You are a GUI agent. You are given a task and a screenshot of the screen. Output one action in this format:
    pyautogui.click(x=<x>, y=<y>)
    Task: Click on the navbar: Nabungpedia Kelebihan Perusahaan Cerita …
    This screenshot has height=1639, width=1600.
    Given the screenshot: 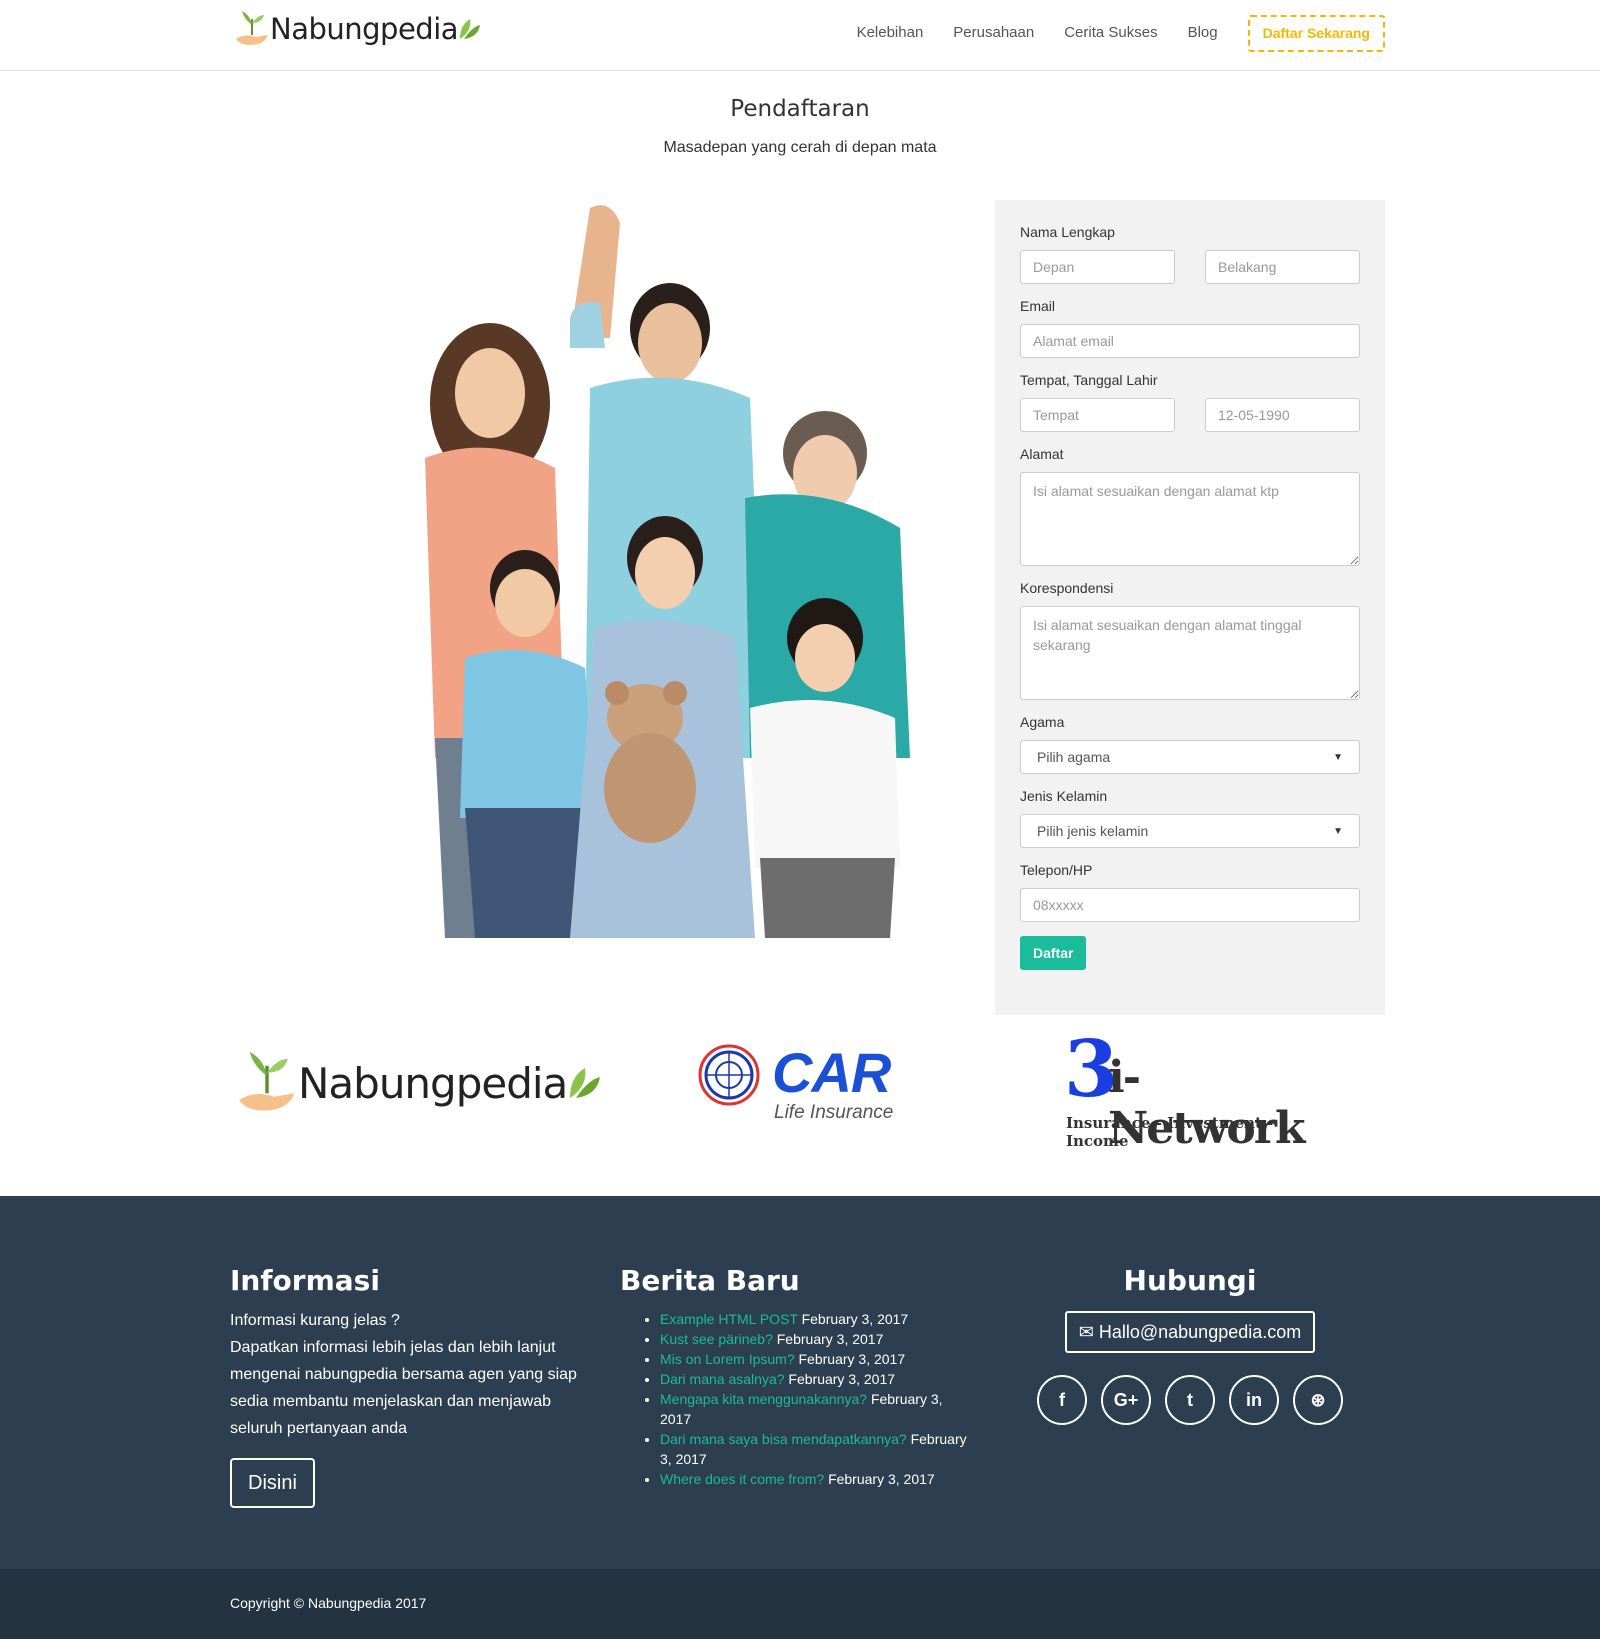 What is the action you would take?
    pyautogui.click(x=800, y=35)
    